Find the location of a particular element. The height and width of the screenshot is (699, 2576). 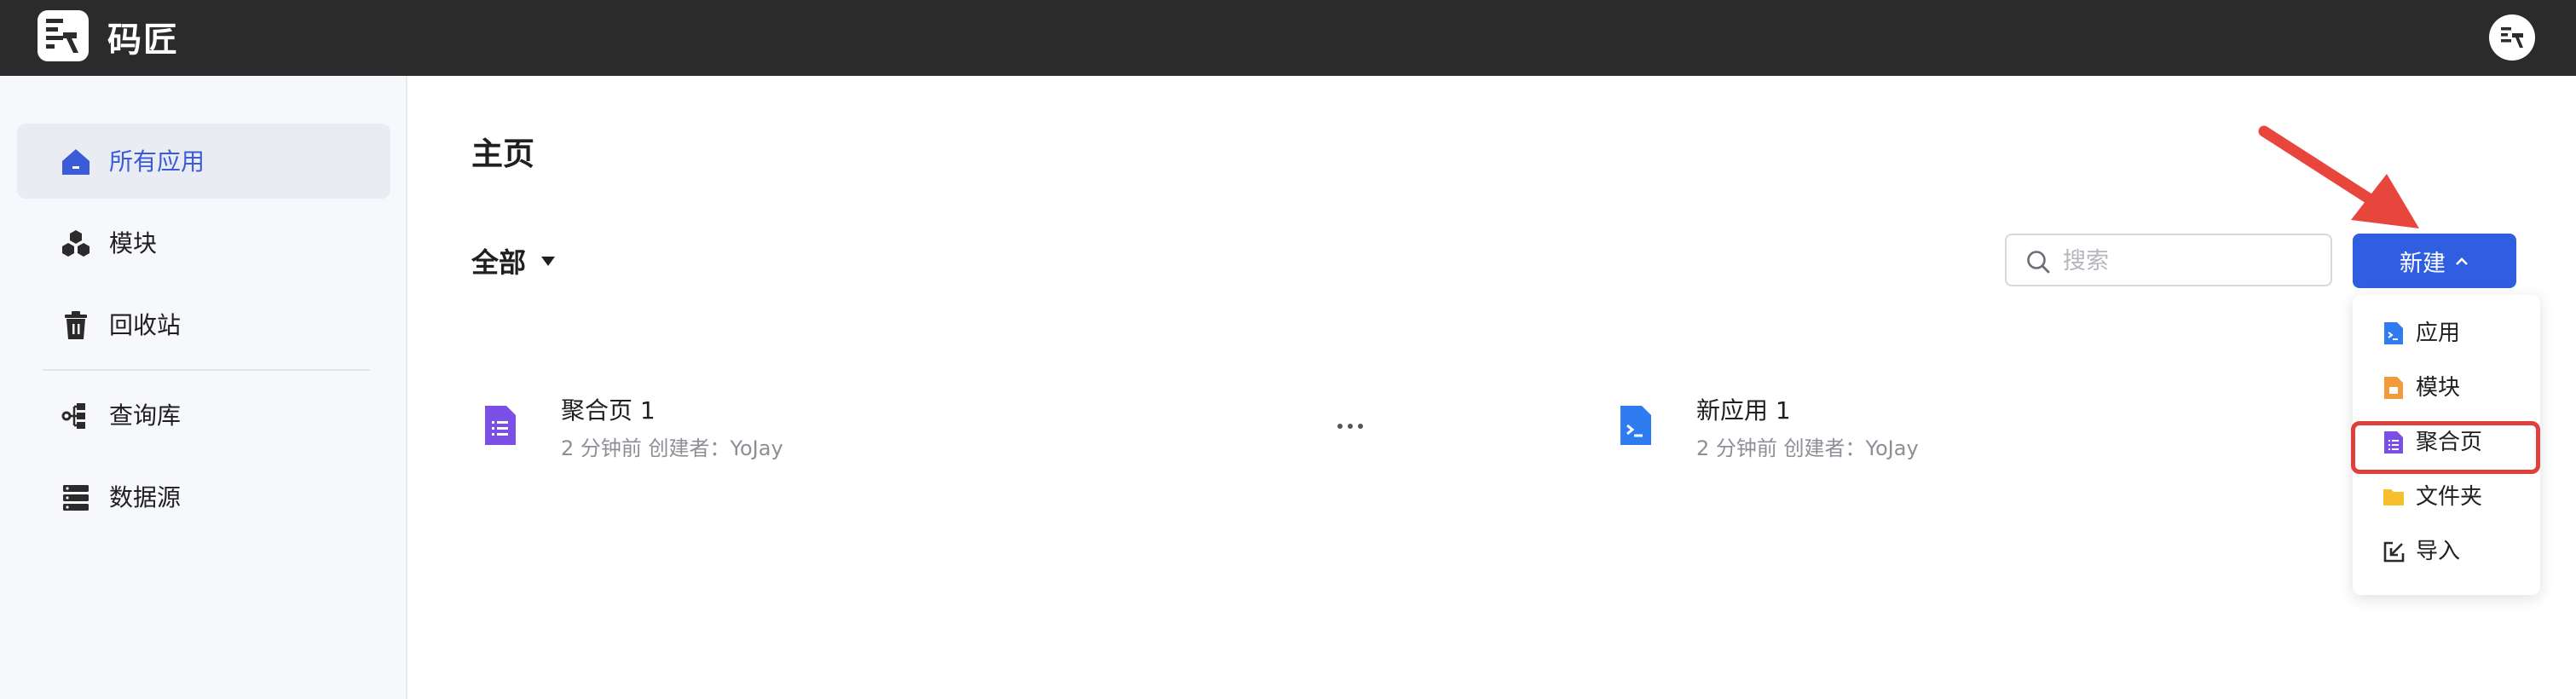

sidebar-item-label: 查询库 is located at coordinates (145, 416).